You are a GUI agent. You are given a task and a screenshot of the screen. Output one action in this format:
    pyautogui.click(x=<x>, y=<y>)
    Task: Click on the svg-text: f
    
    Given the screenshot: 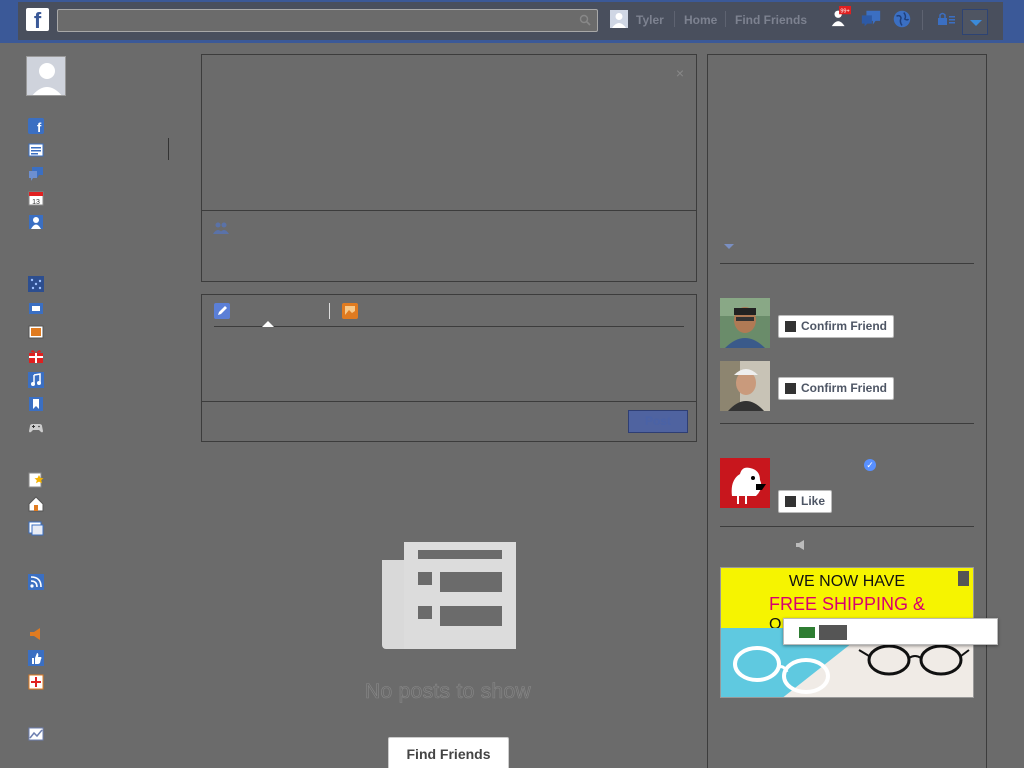 What is the action you would take?
    pyautogui.click(x=39, y=127)
    